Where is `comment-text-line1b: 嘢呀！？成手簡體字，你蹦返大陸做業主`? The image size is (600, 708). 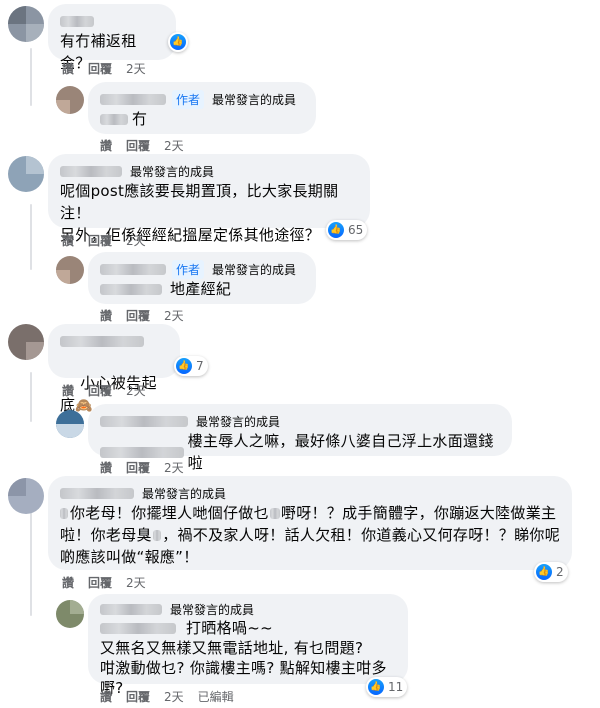
comment-text-line1b: 嘢呀！？成手簡體字，你蹦返大陸做業主 is located at coordinates (418, 513).